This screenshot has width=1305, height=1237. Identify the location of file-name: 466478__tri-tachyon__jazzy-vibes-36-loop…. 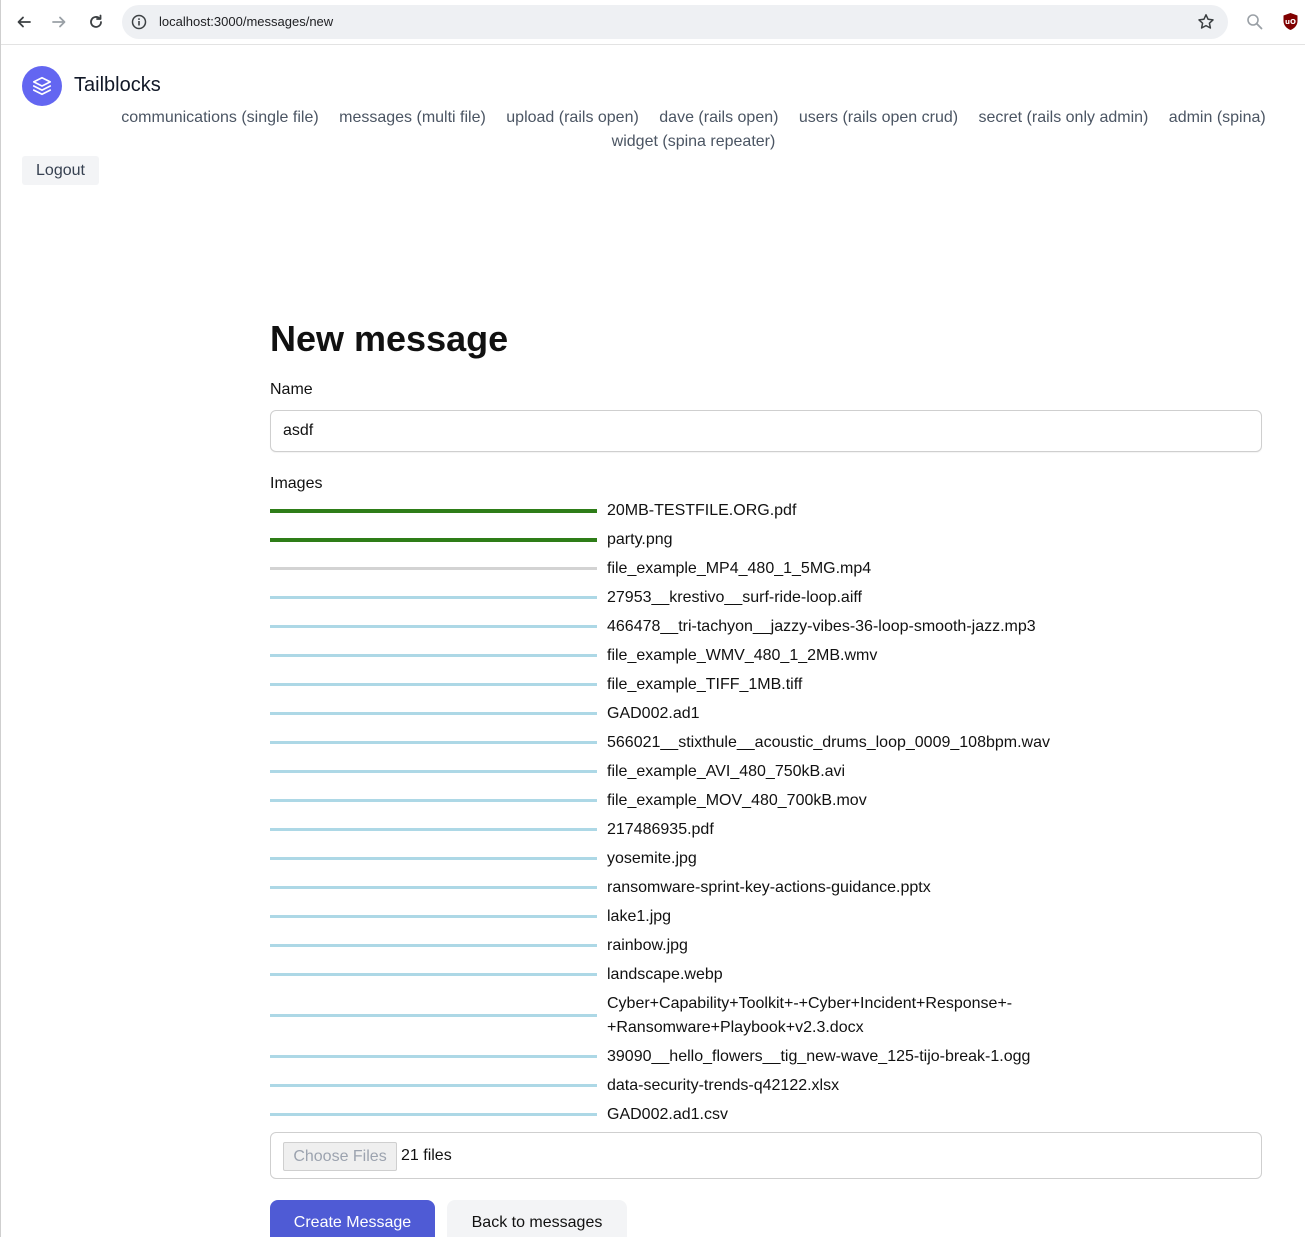
(821, 626).